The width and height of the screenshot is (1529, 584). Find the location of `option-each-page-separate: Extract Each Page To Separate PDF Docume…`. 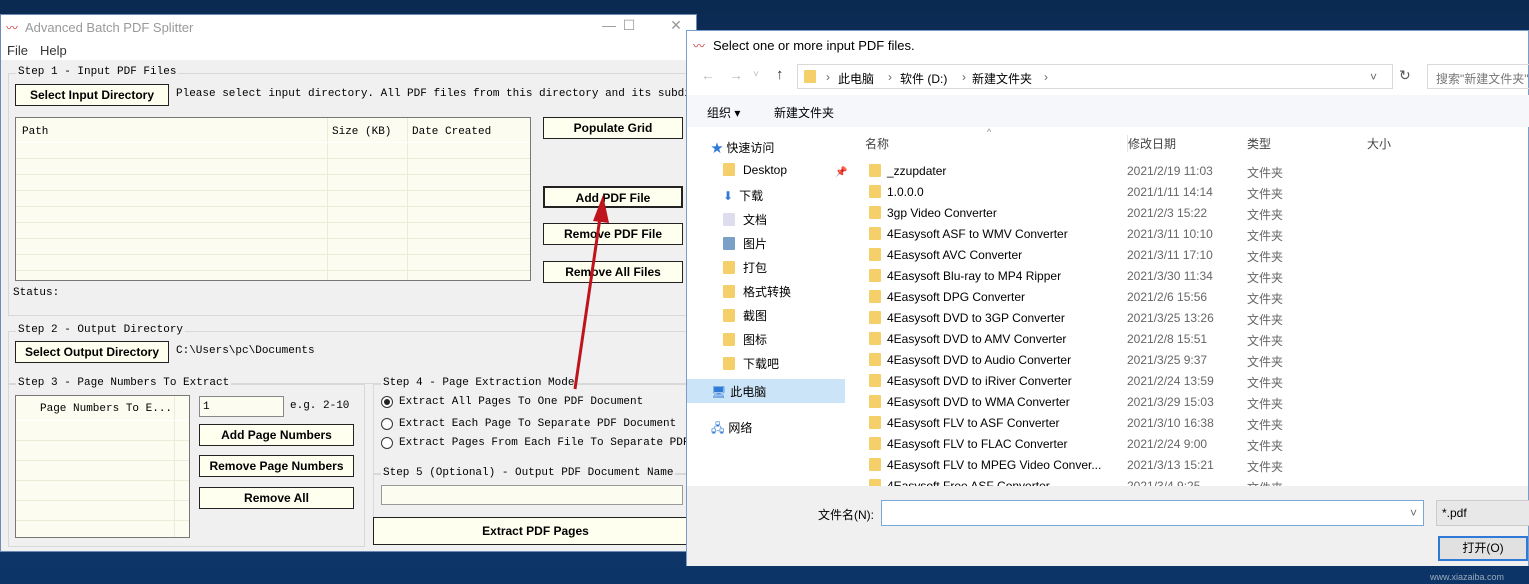

option-each-page-separate: Extract Each Page To Separate PDF Docume… is located at coordinates (537, 424).